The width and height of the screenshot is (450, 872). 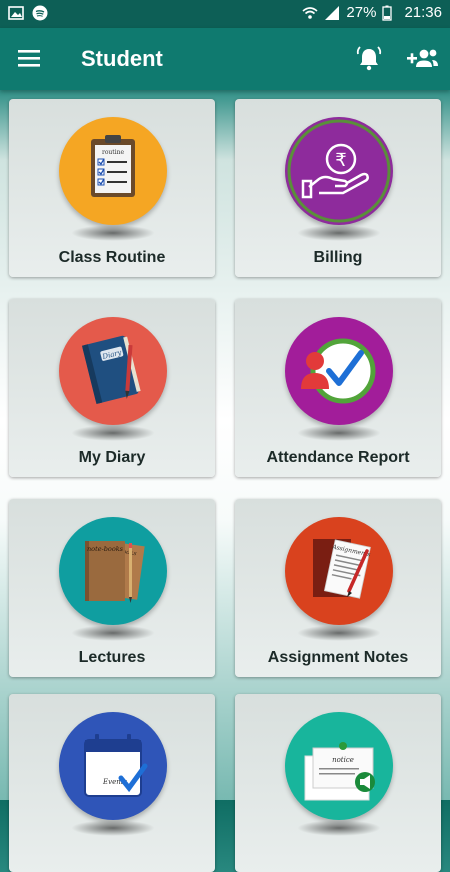 I want to click on tile-lectures: books note-books Lectures, so click(x=112, y=588).